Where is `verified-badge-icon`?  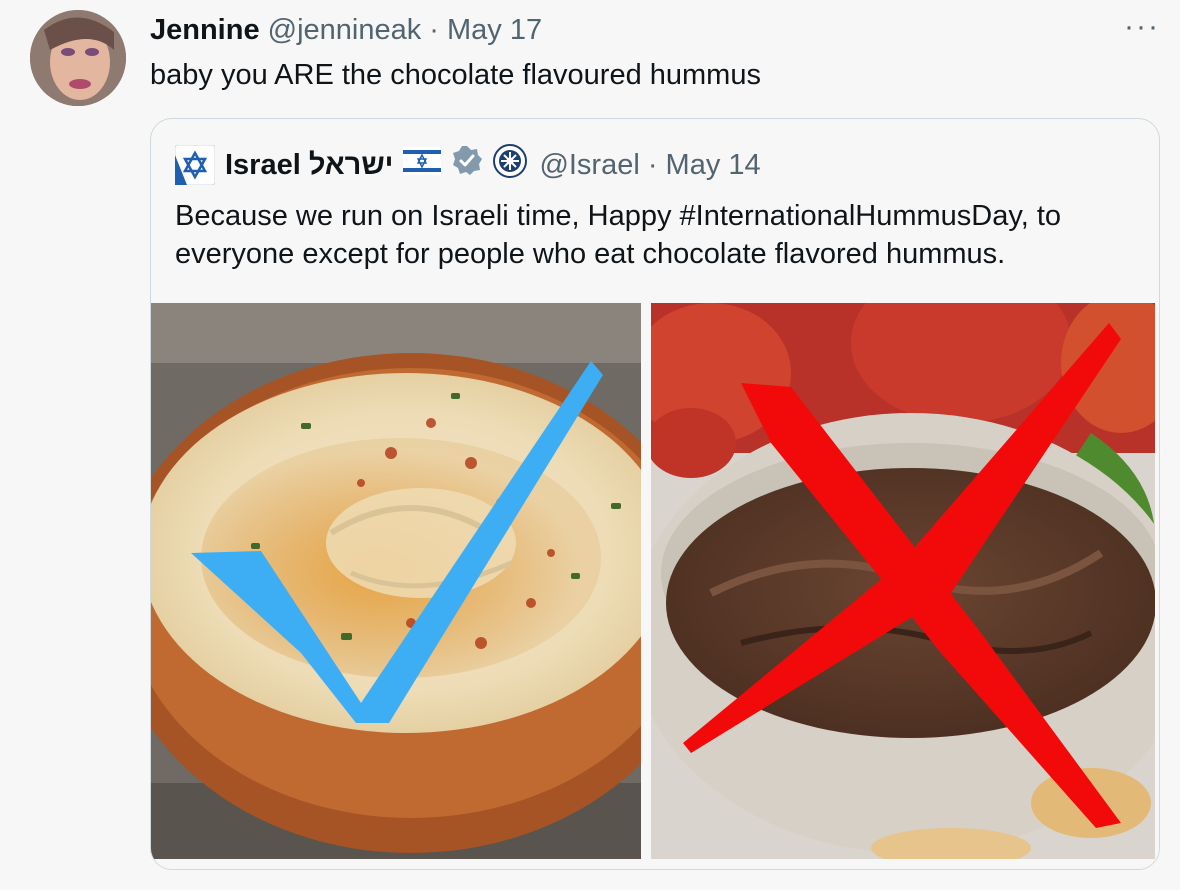 verified-badge-icon is located at coordinates (467, 165).